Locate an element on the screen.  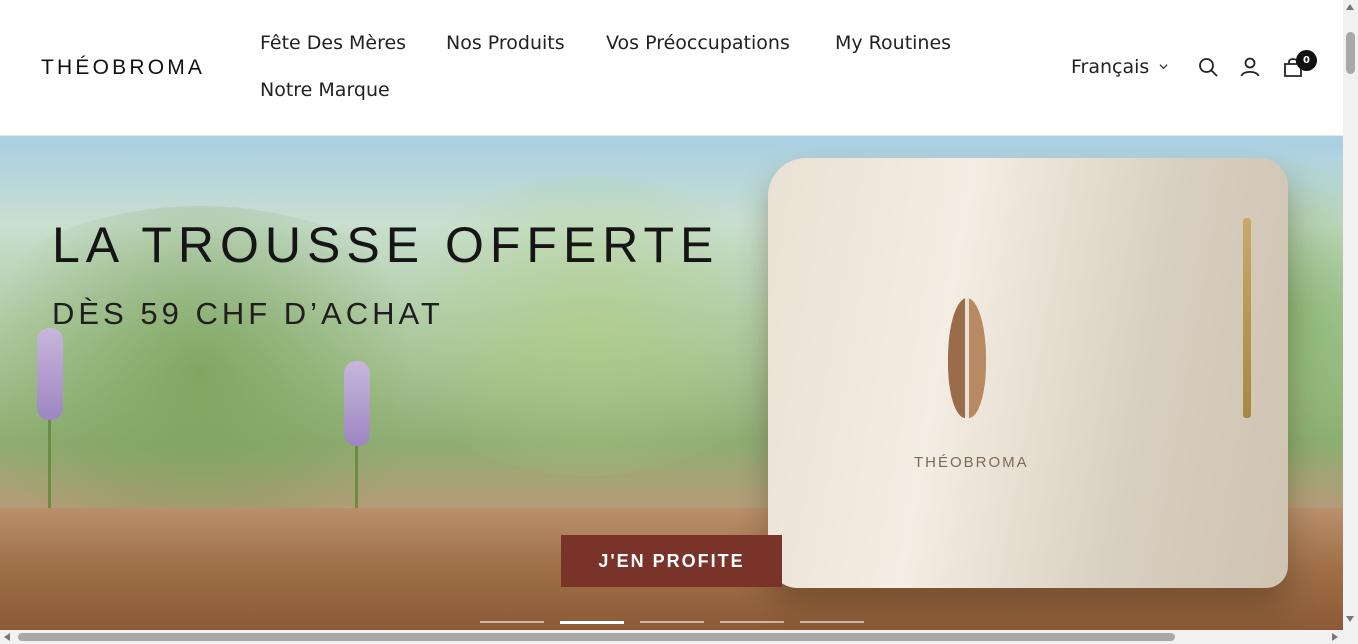
scroll-down-icon is located at coordinates (1350, 619).